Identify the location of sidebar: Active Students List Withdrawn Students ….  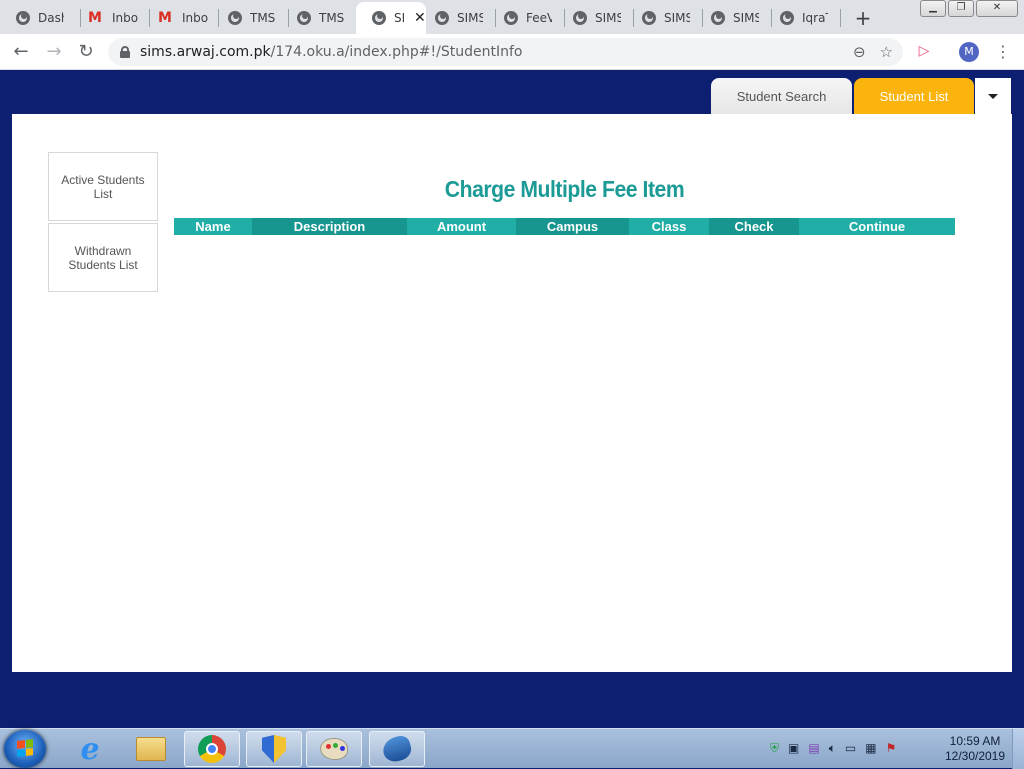
(103, 223).